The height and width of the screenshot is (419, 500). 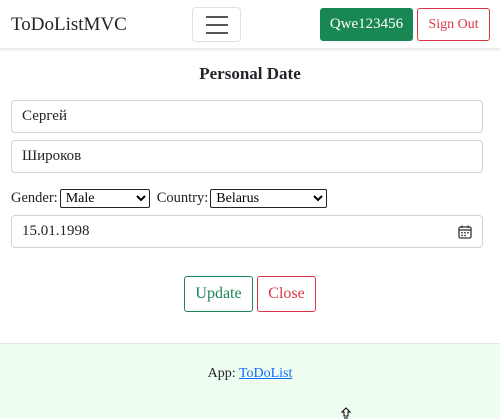 I want to click on first-name-input, so click(x=247, y=116).